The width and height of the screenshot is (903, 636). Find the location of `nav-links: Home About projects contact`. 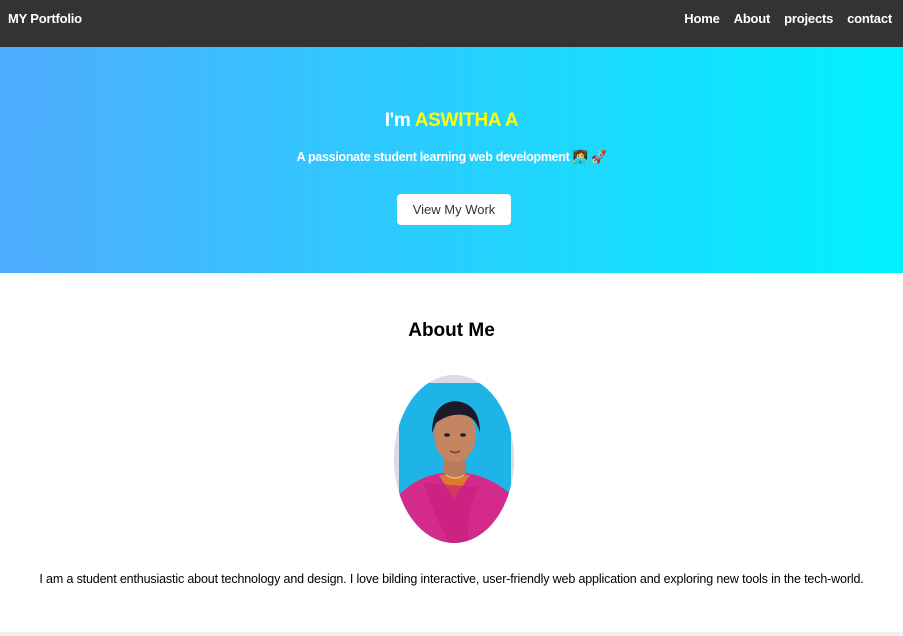

nav-links: Home About projects contact is located at coordinates (788, 18).